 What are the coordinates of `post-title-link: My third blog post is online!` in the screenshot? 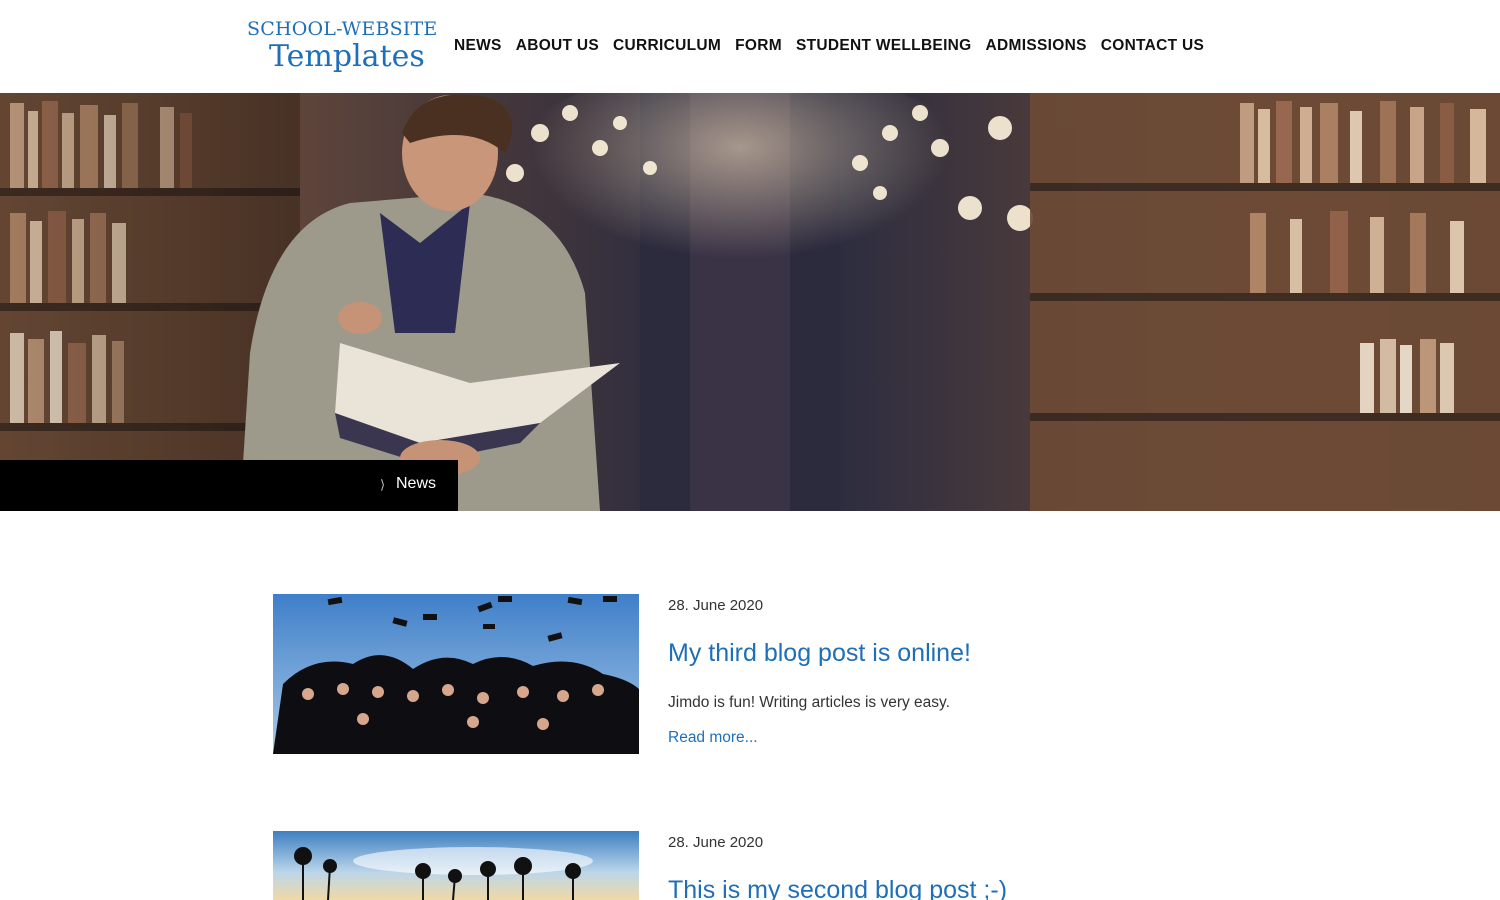 It's located at (819, 653).